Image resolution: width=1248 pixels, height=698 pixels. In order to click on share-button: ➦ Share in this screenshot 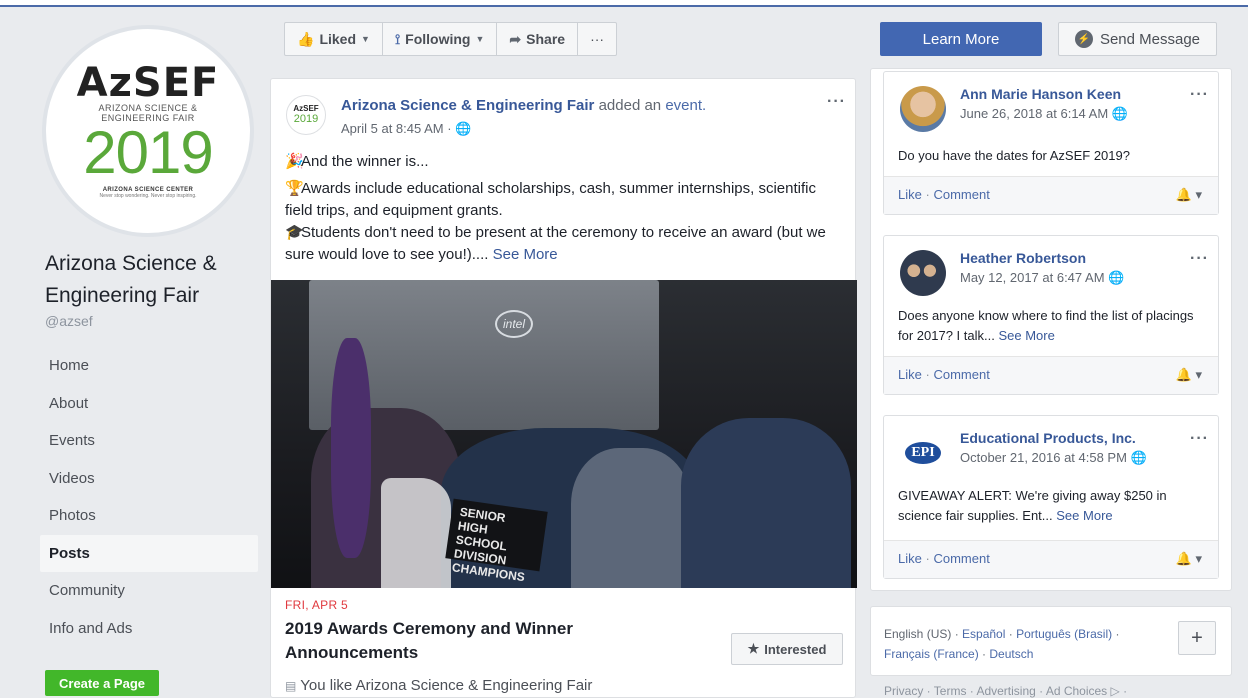, I will do `click(538, 39)`.